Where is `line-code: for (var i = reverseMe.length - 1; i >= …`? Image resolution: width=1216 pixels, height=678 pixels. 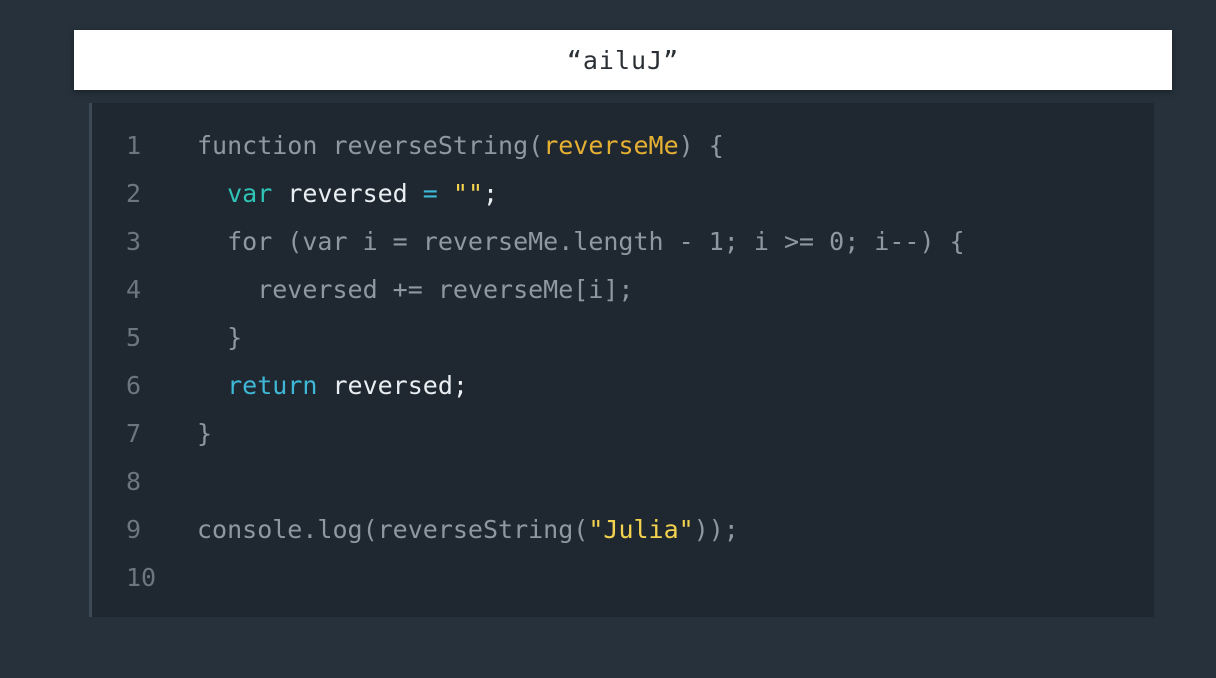
line-code: for (var i = reverseMe.length - 1; i >= … is located at coordinates (581, 241).